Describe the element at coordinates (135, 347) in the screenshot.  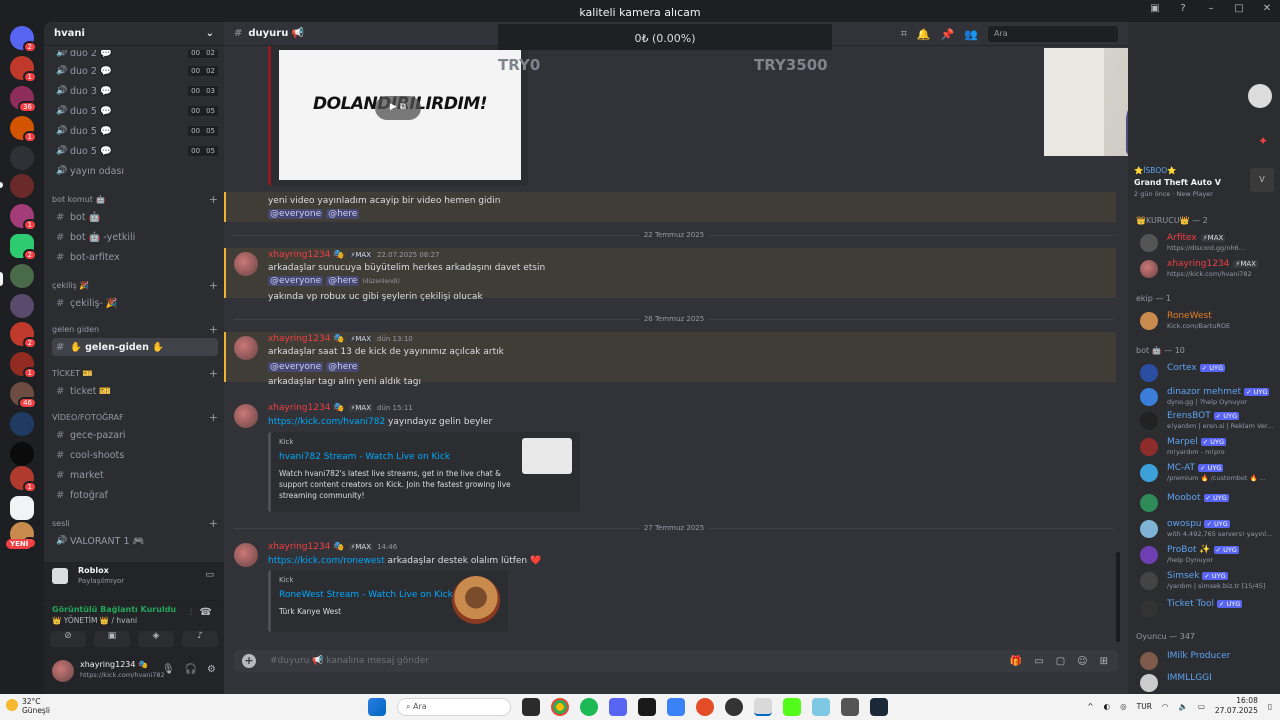
I see `channel-gelen-giden: # ✋ gelen-giden ✋` at that location.